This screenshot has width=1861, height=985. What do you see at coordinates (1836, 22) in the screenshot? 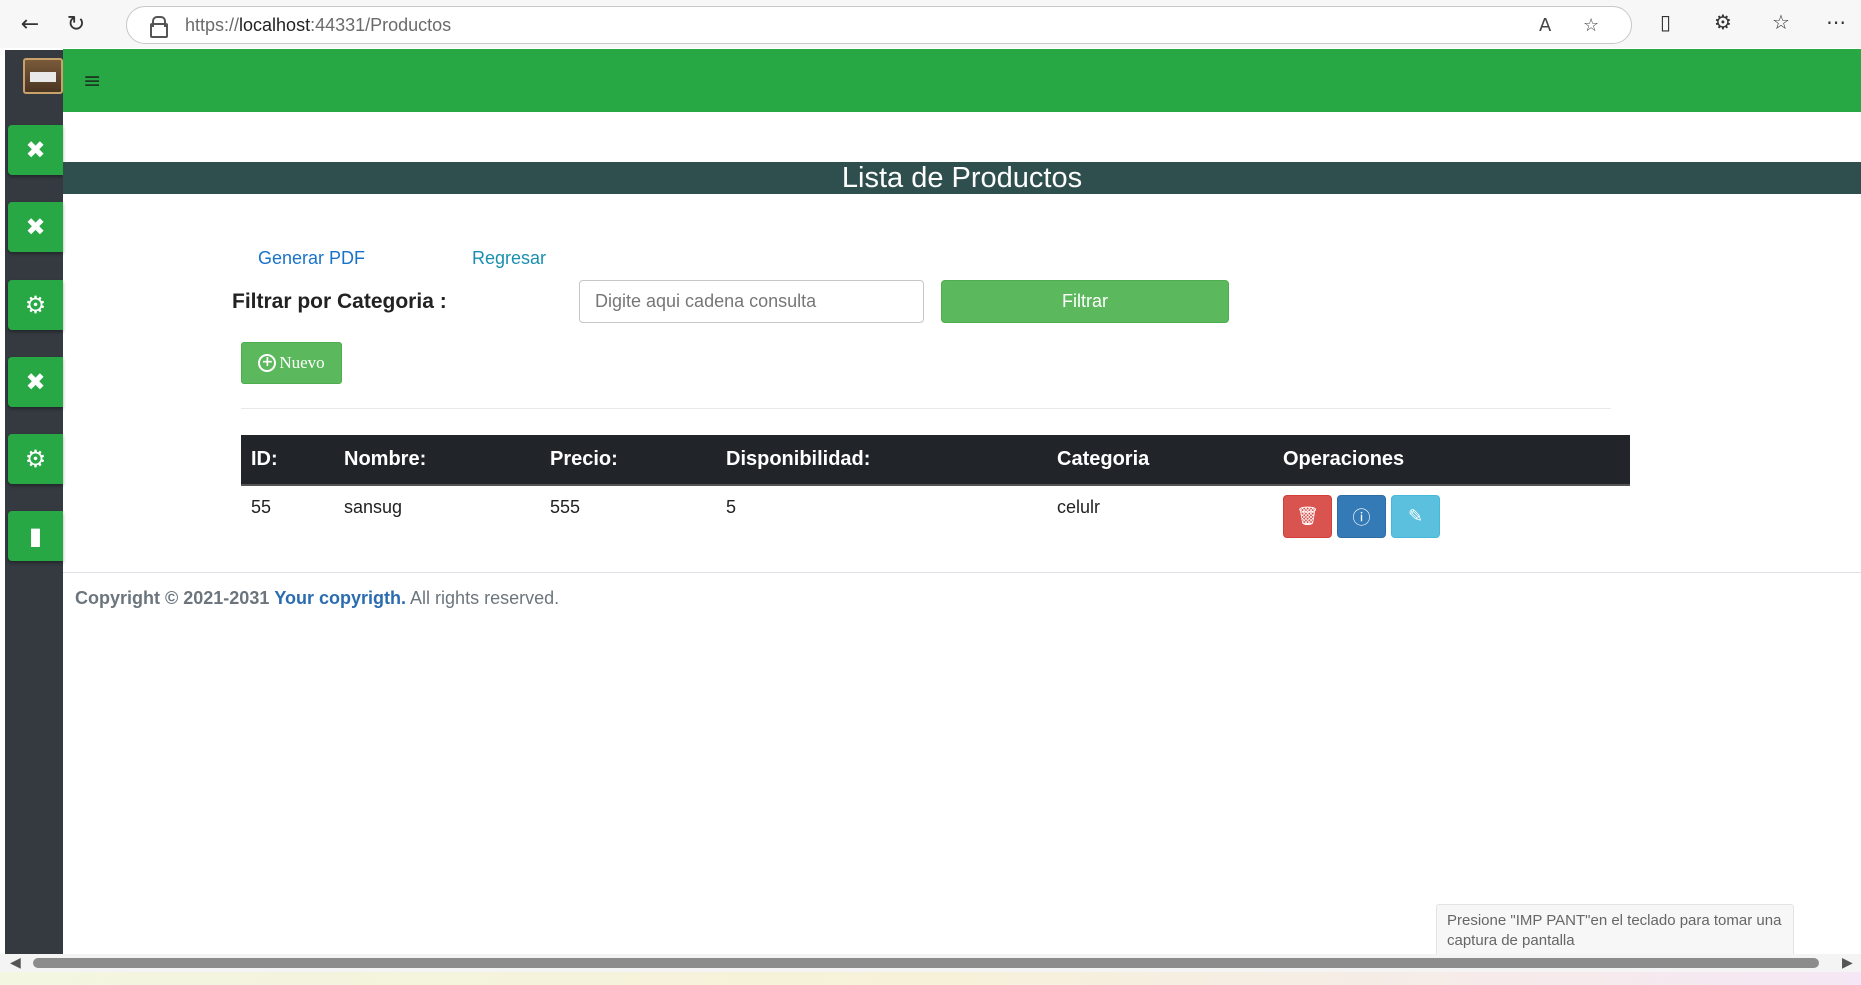
I see `more-icon: ⋯` at bounding box center [1836, 22].